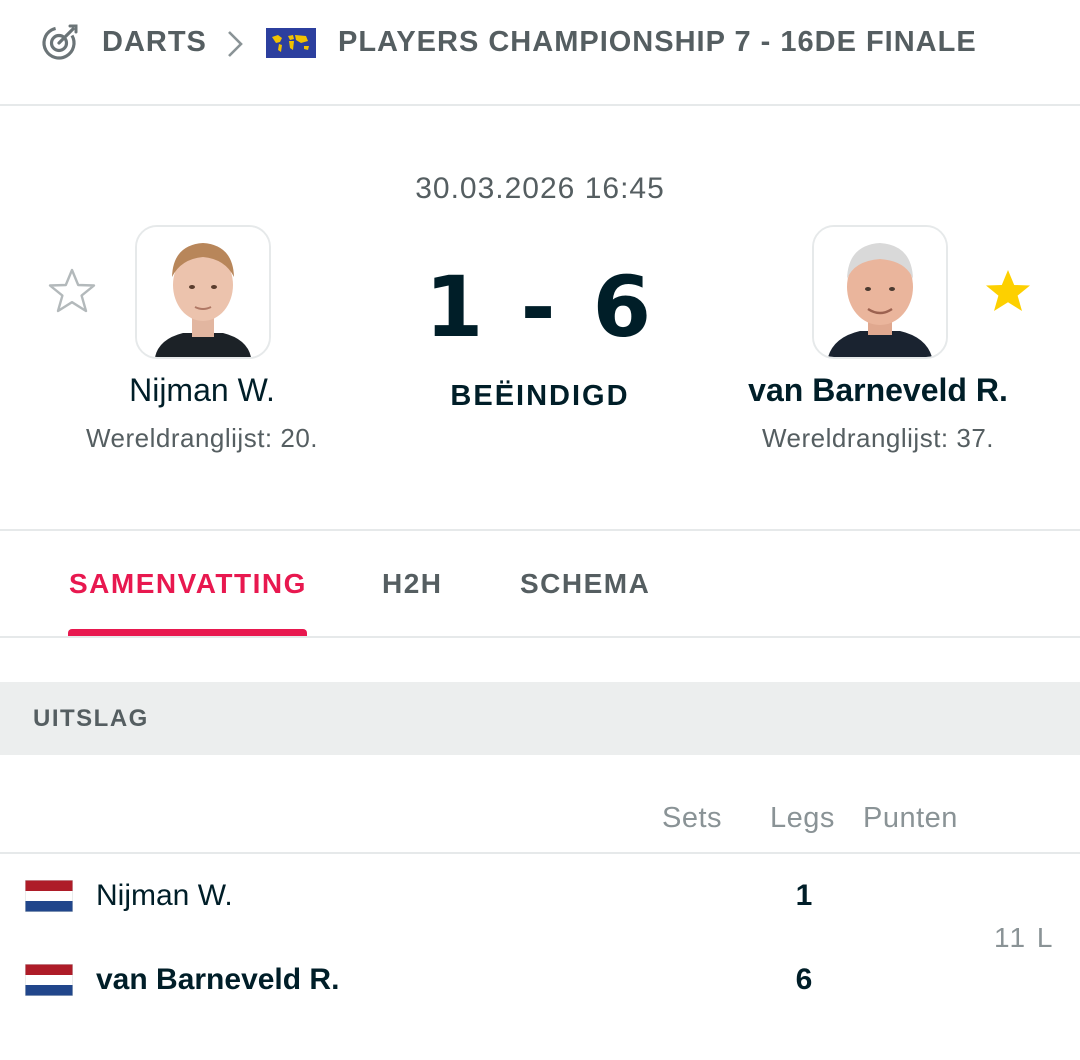 Image resolution: width=1080 pixels, height=1060 pixels. Describe the element at coordinates (874, 390) in the screenshot. I see `away-player-name: van Barneveld R.` at that location.